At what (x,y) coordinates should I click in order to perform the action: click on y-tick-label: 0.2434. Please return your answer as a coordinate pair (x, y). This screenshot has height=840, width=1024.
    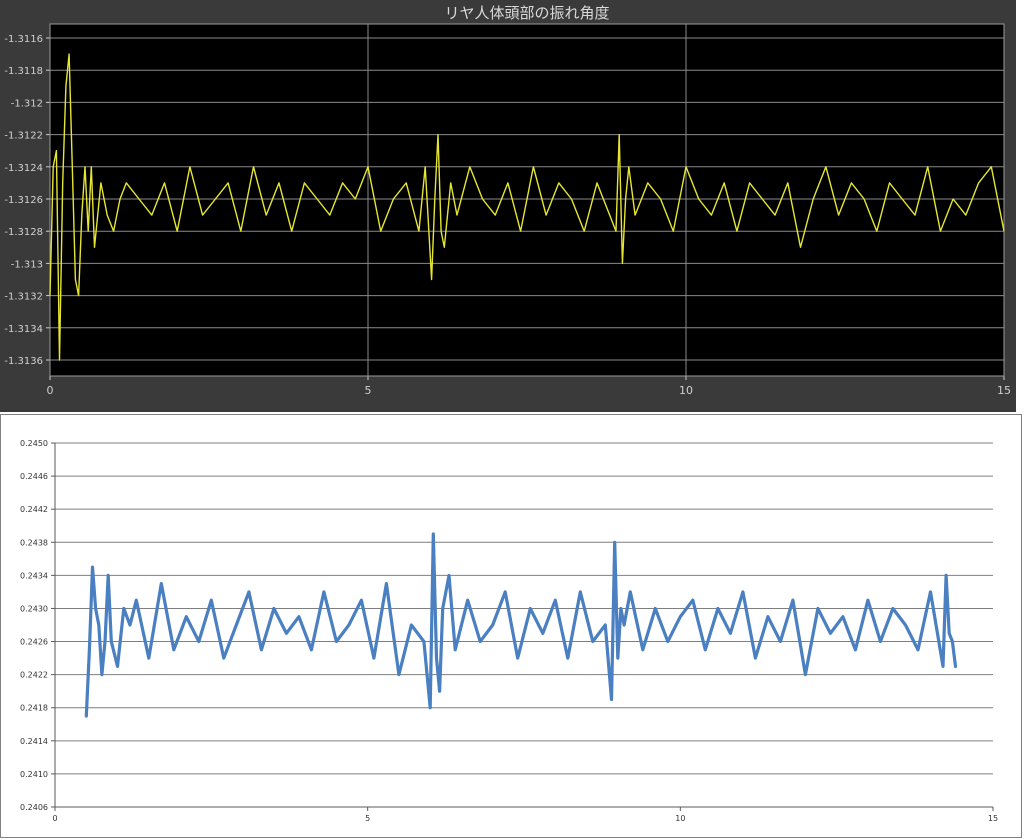
    Looking at the image, I should click on (34, 575).